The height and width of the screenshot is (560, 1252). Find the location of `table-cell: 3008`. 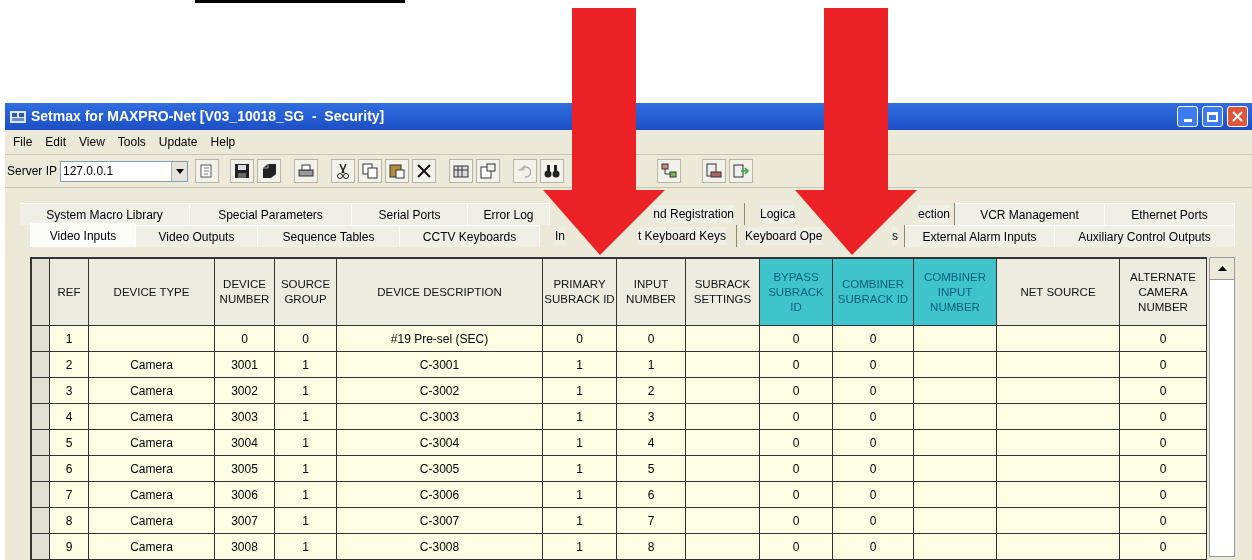

table-cell: 3008 is located at coordinates (245, 547).